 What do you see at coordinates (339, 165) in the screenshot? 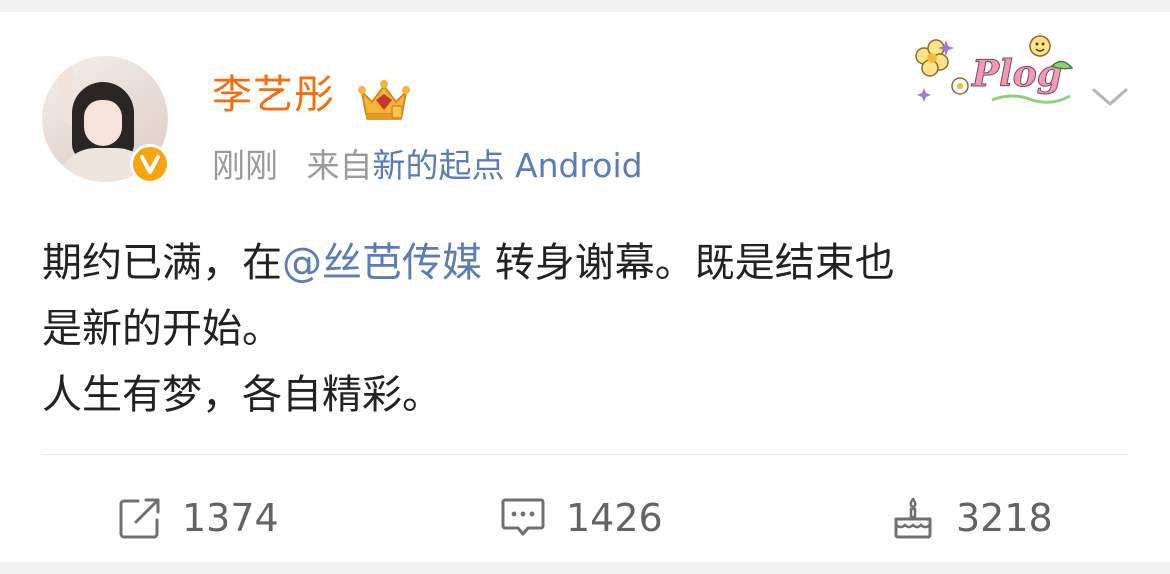
I see `source-prefix: 来自` at bounding box center [339, 165].